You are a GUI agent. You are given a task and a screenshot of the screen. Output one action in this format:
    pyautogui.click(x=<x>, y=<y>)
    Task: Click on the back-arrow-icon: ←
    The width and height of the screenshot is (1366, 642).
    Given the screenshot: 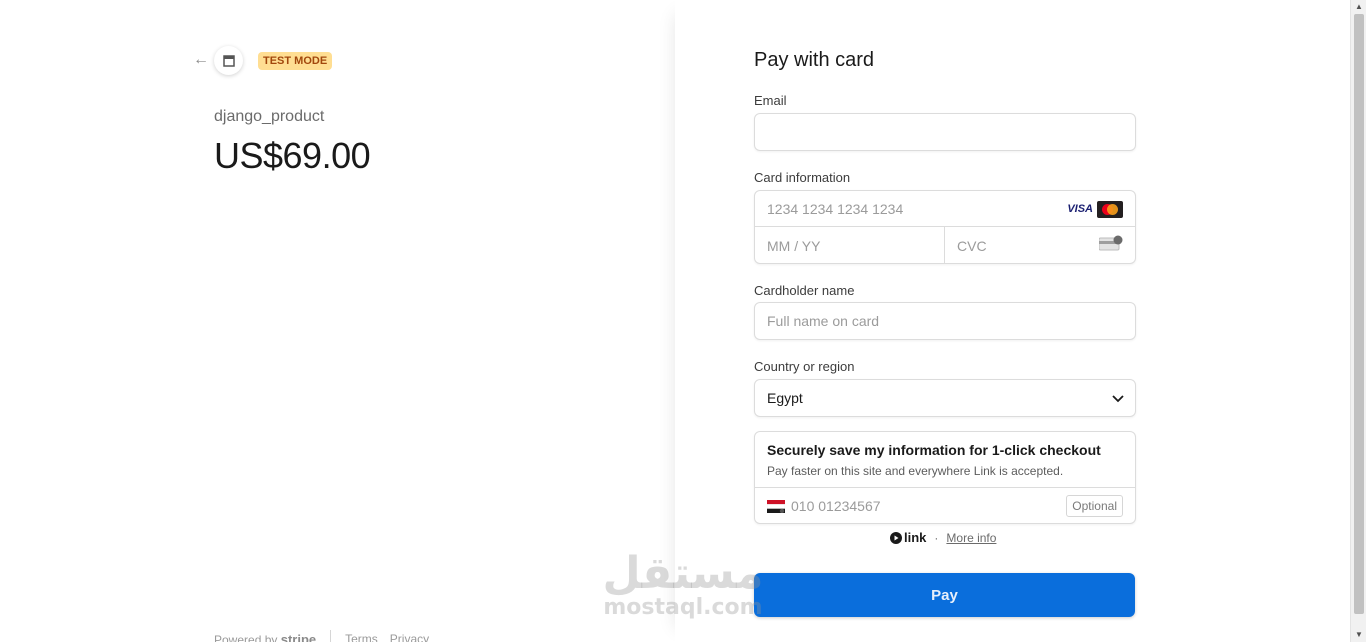 What is the action you would take?
    pyautogui.click(x=201, y=60)
    